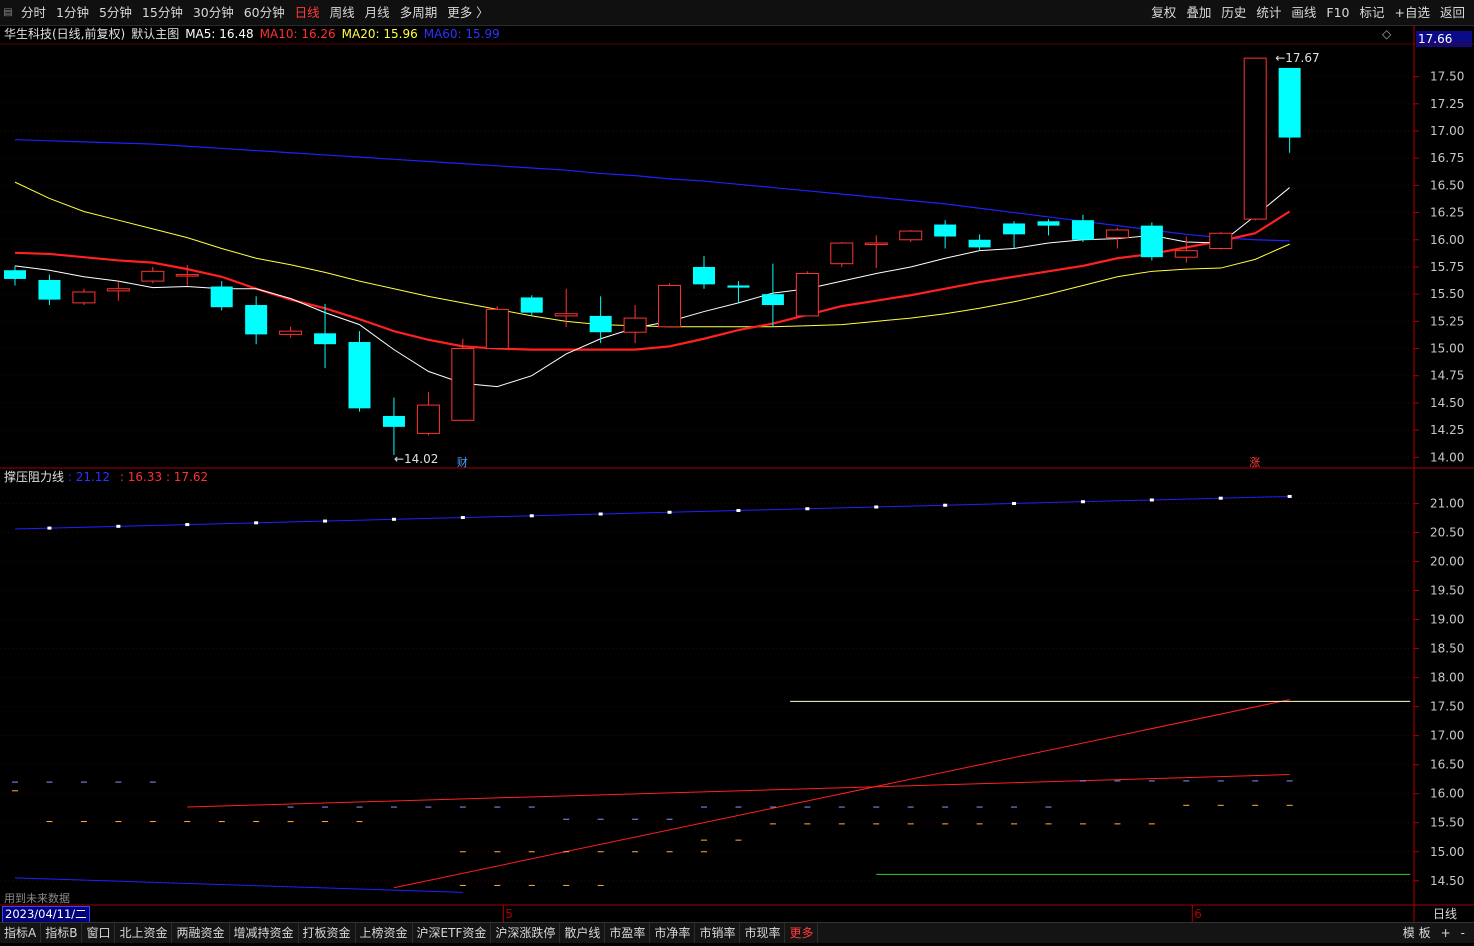  I want to click on indicator-tab-4: 两融资金, so click(201, 933).